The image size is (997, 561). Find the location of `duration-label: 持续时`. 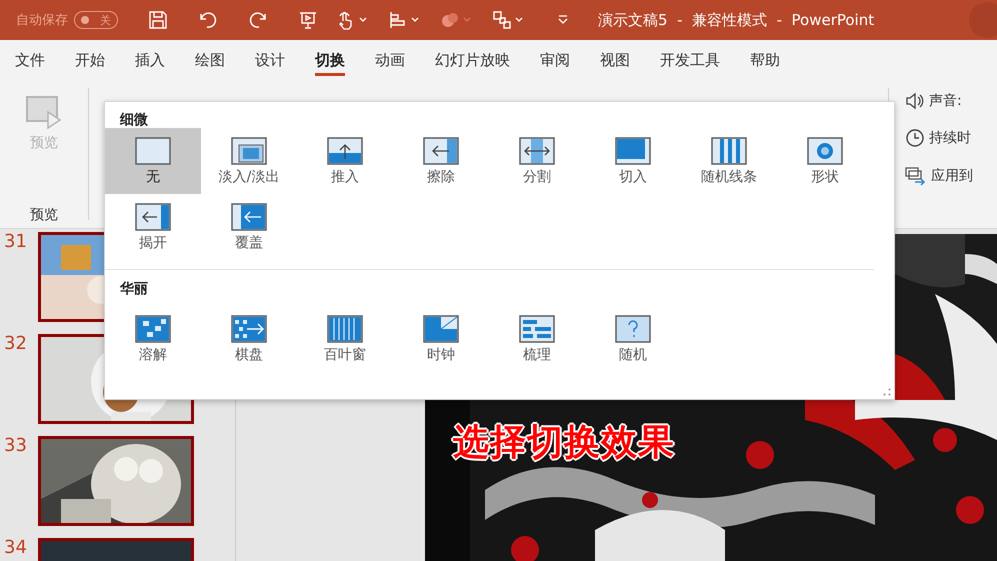

duration-label: 持续时 is located at coordinates (950, 138).